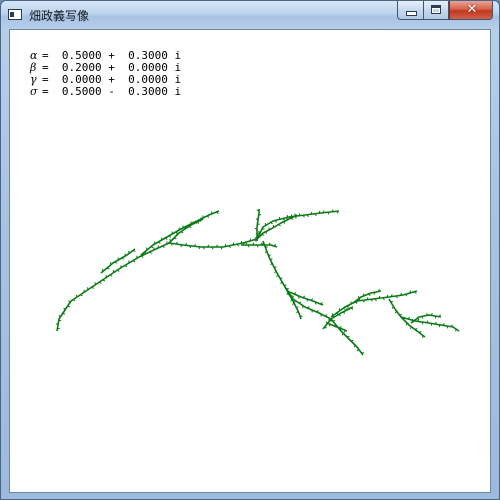 This screenshot has height=500, width=500. What do you see at coordinates (411, 13) in the screenshot?
I see `minimize-icon` at bounding box center [411, 13].